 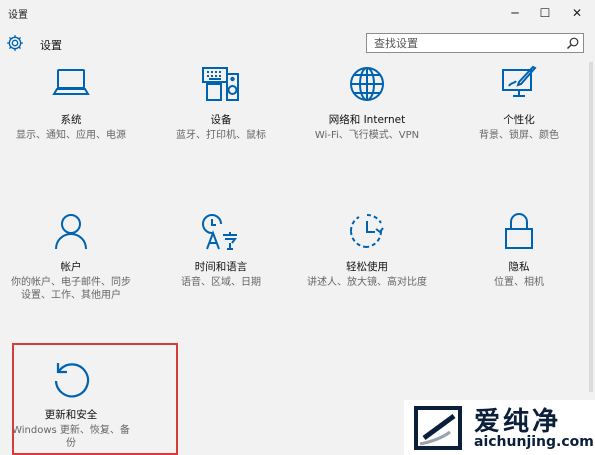 What do you see at coordinates (221, 135) in the screenshot?
I see `tile-description: 蓝牙、打印机、鼠标` at bounding box center [221, 135].